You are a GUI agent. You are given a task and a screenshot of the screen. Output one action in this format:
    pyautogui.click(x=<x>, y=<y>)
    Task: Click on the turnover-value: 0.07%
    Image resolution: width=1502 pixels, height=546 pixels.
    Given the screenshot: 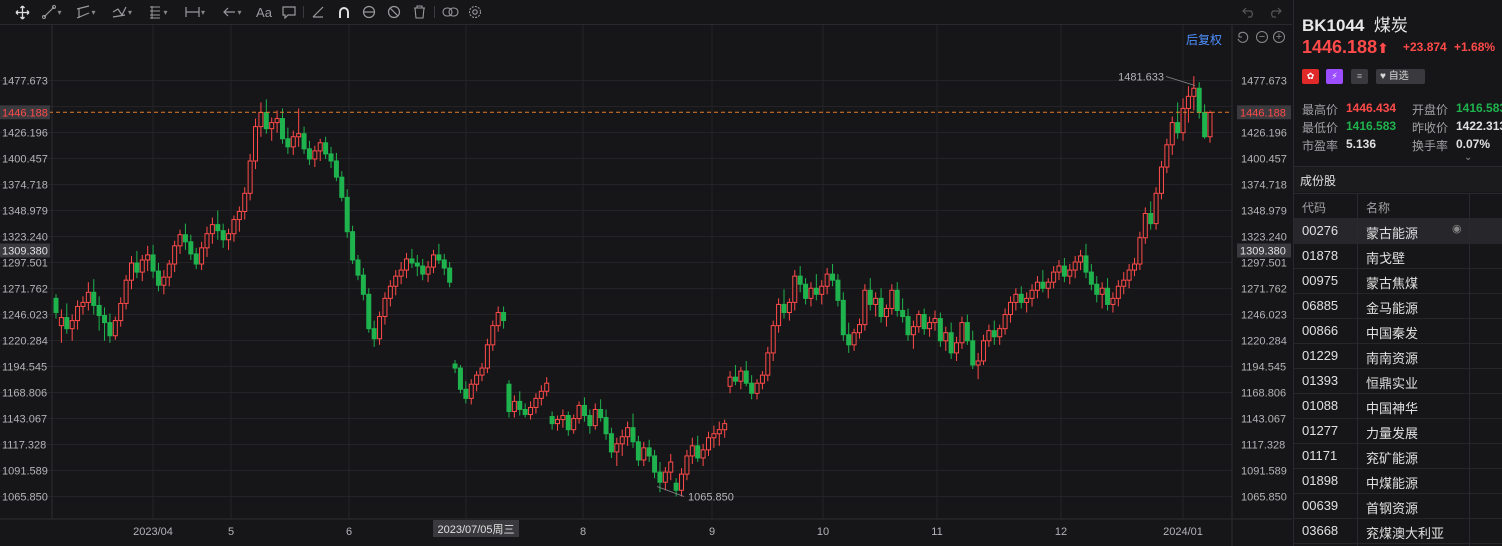 What is the action you would take?
    pyautogui.click(x=1473, y=144)
    